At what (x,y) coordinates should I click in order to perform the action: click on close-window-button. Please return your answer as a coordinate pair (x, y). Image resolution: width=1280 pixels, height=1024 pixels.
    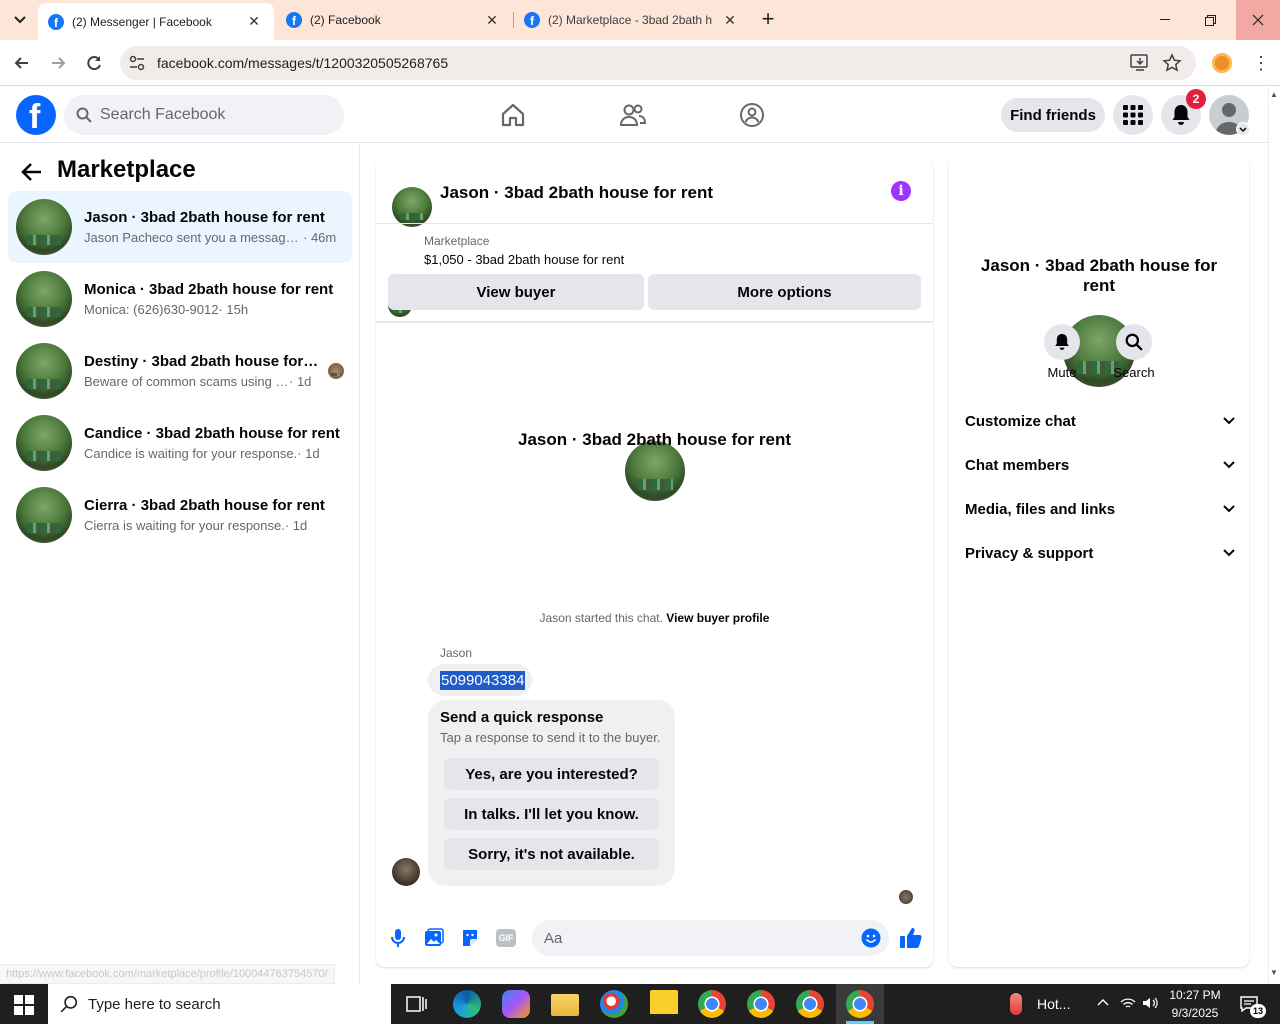
    Looking at the image, I should click on (1258, 20).